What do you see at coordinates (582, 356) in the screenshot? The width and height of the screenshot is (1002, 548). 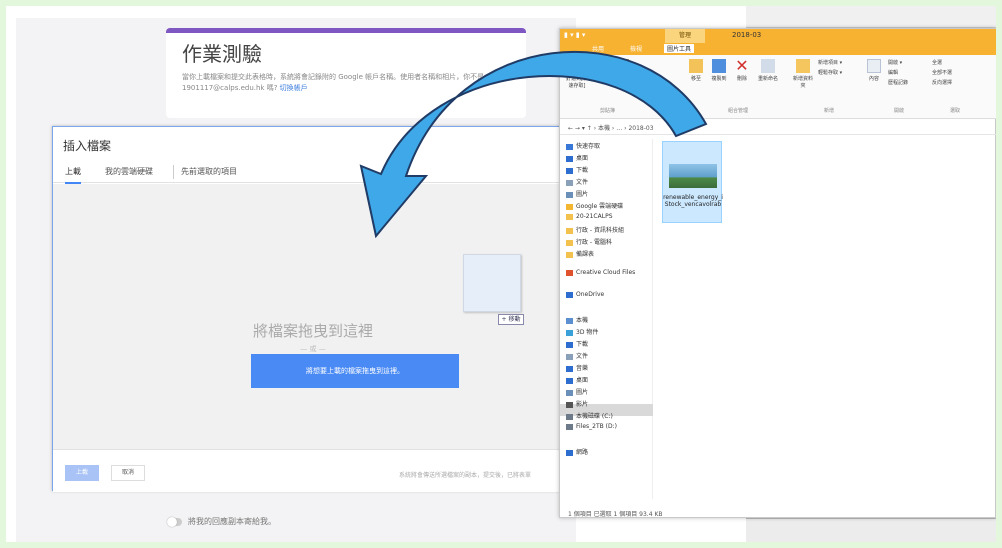 I see `nav-item-label: 文件` at bounding box center [582, 356].